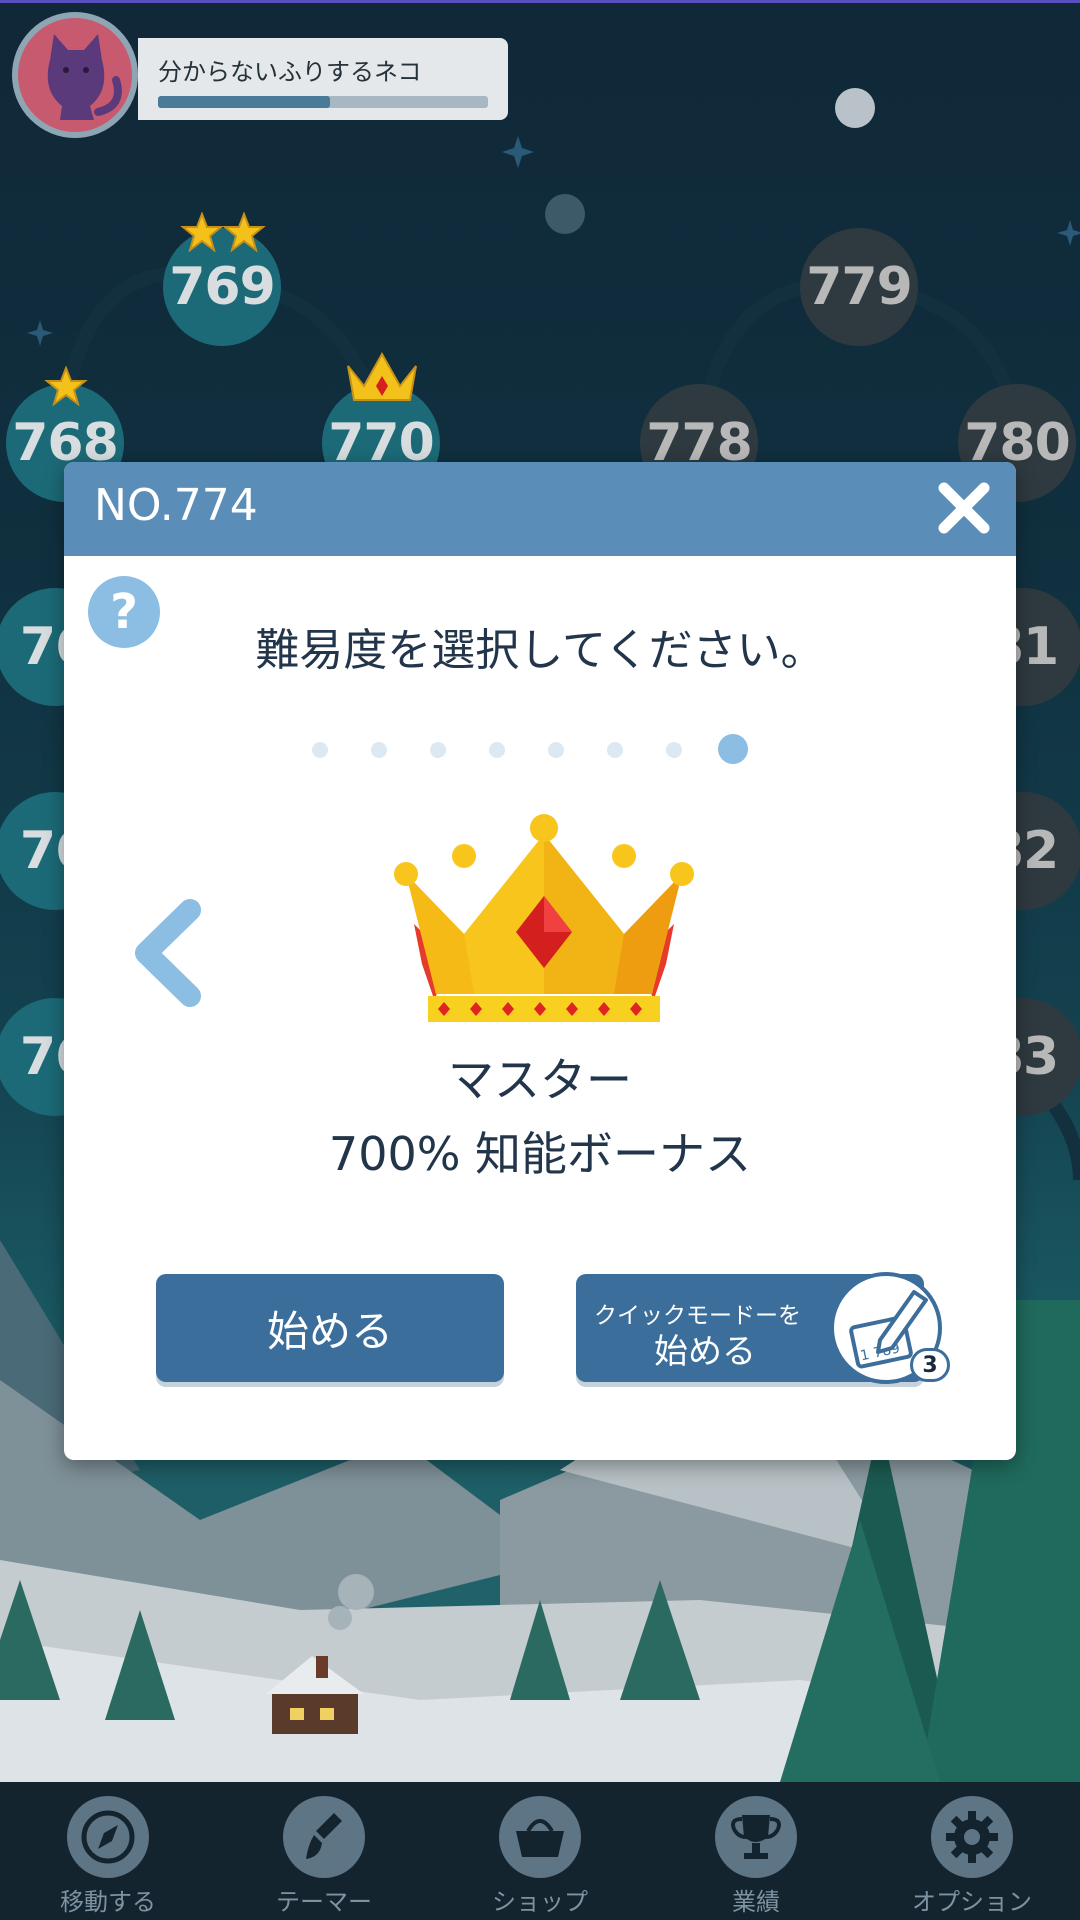 This screenshot has height=1920, width=1080. I want to click on quick-mode-count-badge: 3, so click(930, 1365).